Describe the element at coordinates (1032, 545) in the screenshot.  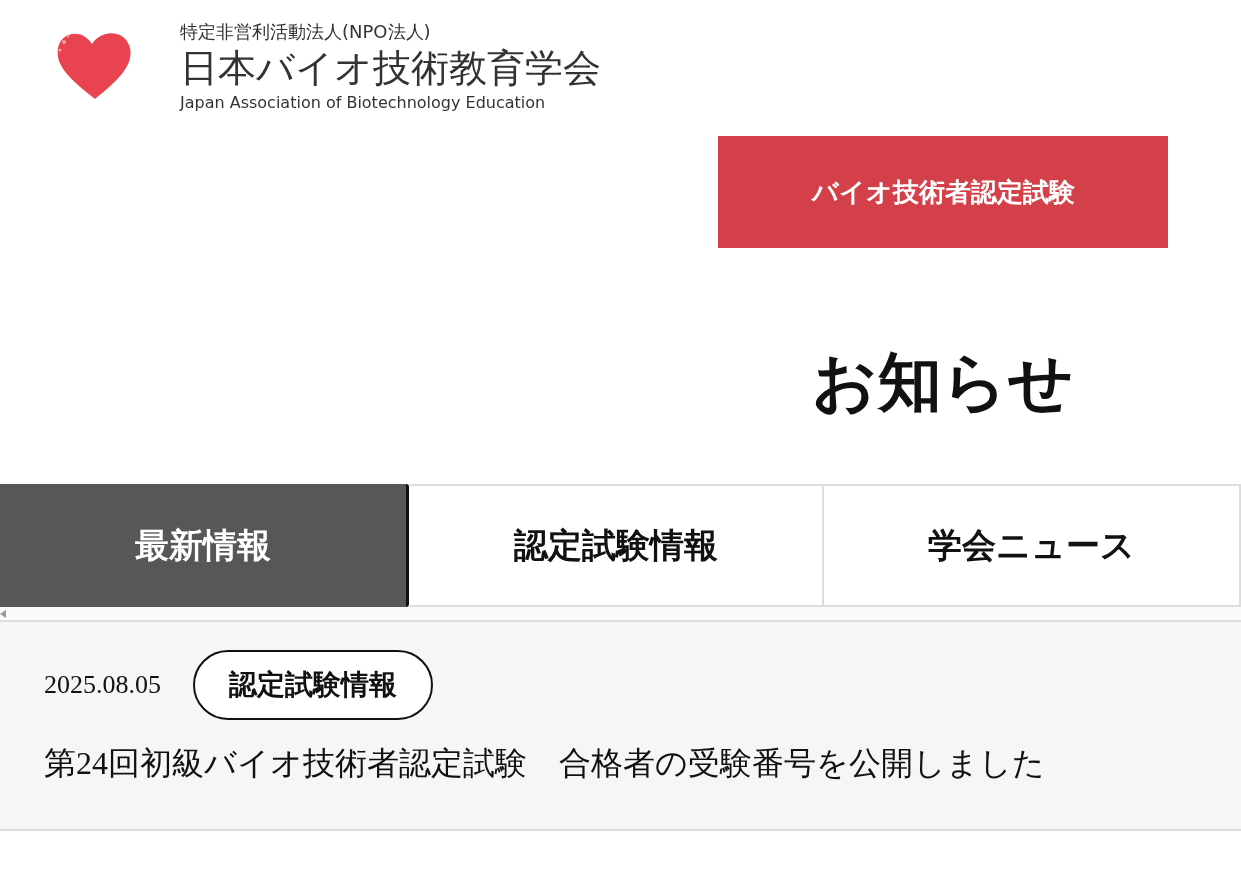
I see `category-tab: 学会ニュース` at that location.